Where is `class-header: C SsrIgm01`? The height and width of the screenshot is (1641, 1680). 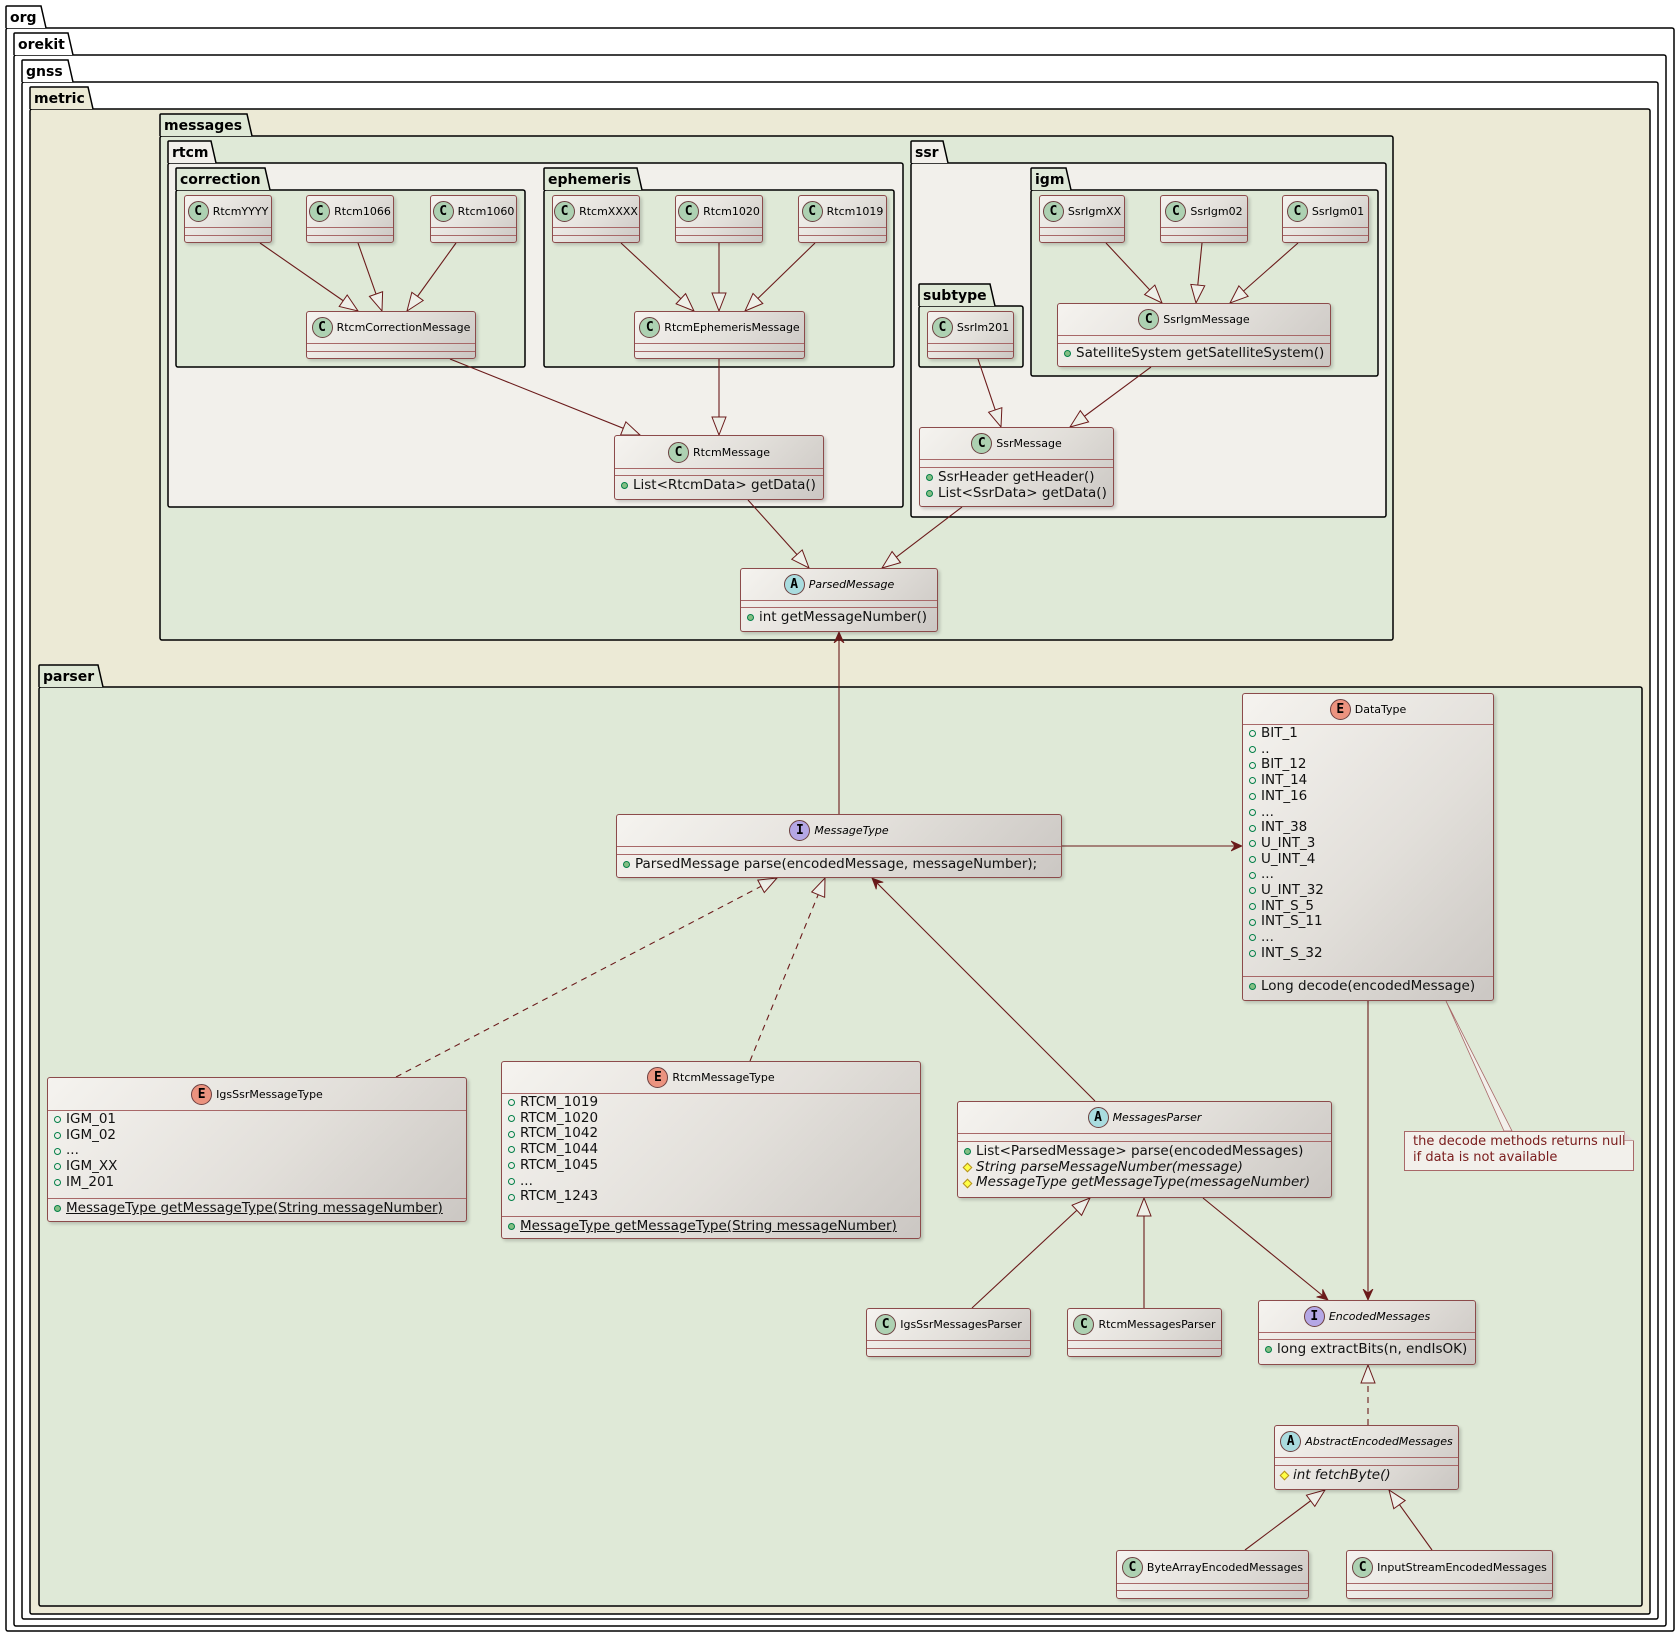
class-header: C SsrIgm01 is located at coordinates (1325, 212).